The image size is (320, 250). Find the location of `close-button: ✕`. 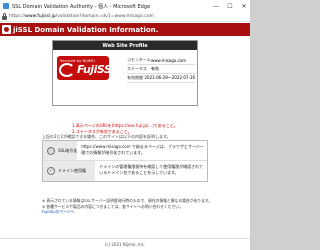

close-button: ✕ is located at coordinates (244, 6).